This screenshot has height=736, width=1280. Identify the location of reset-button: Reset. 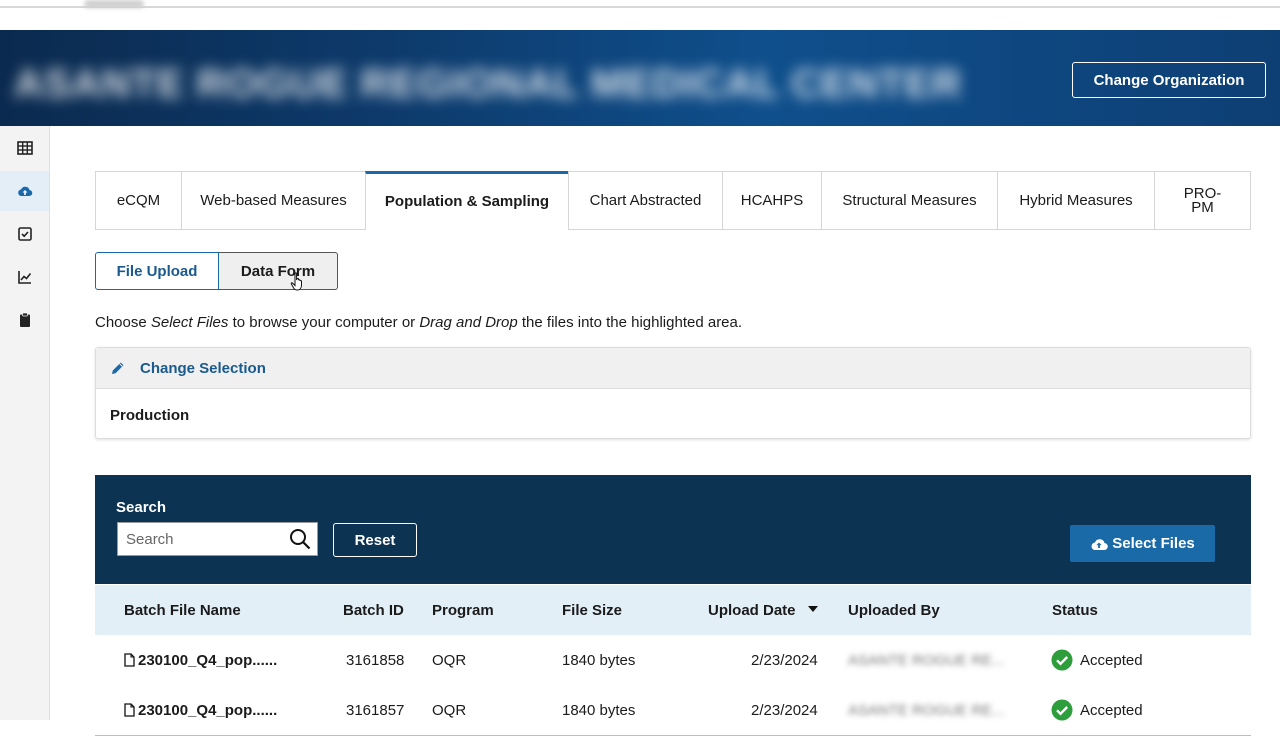
(375, 540).